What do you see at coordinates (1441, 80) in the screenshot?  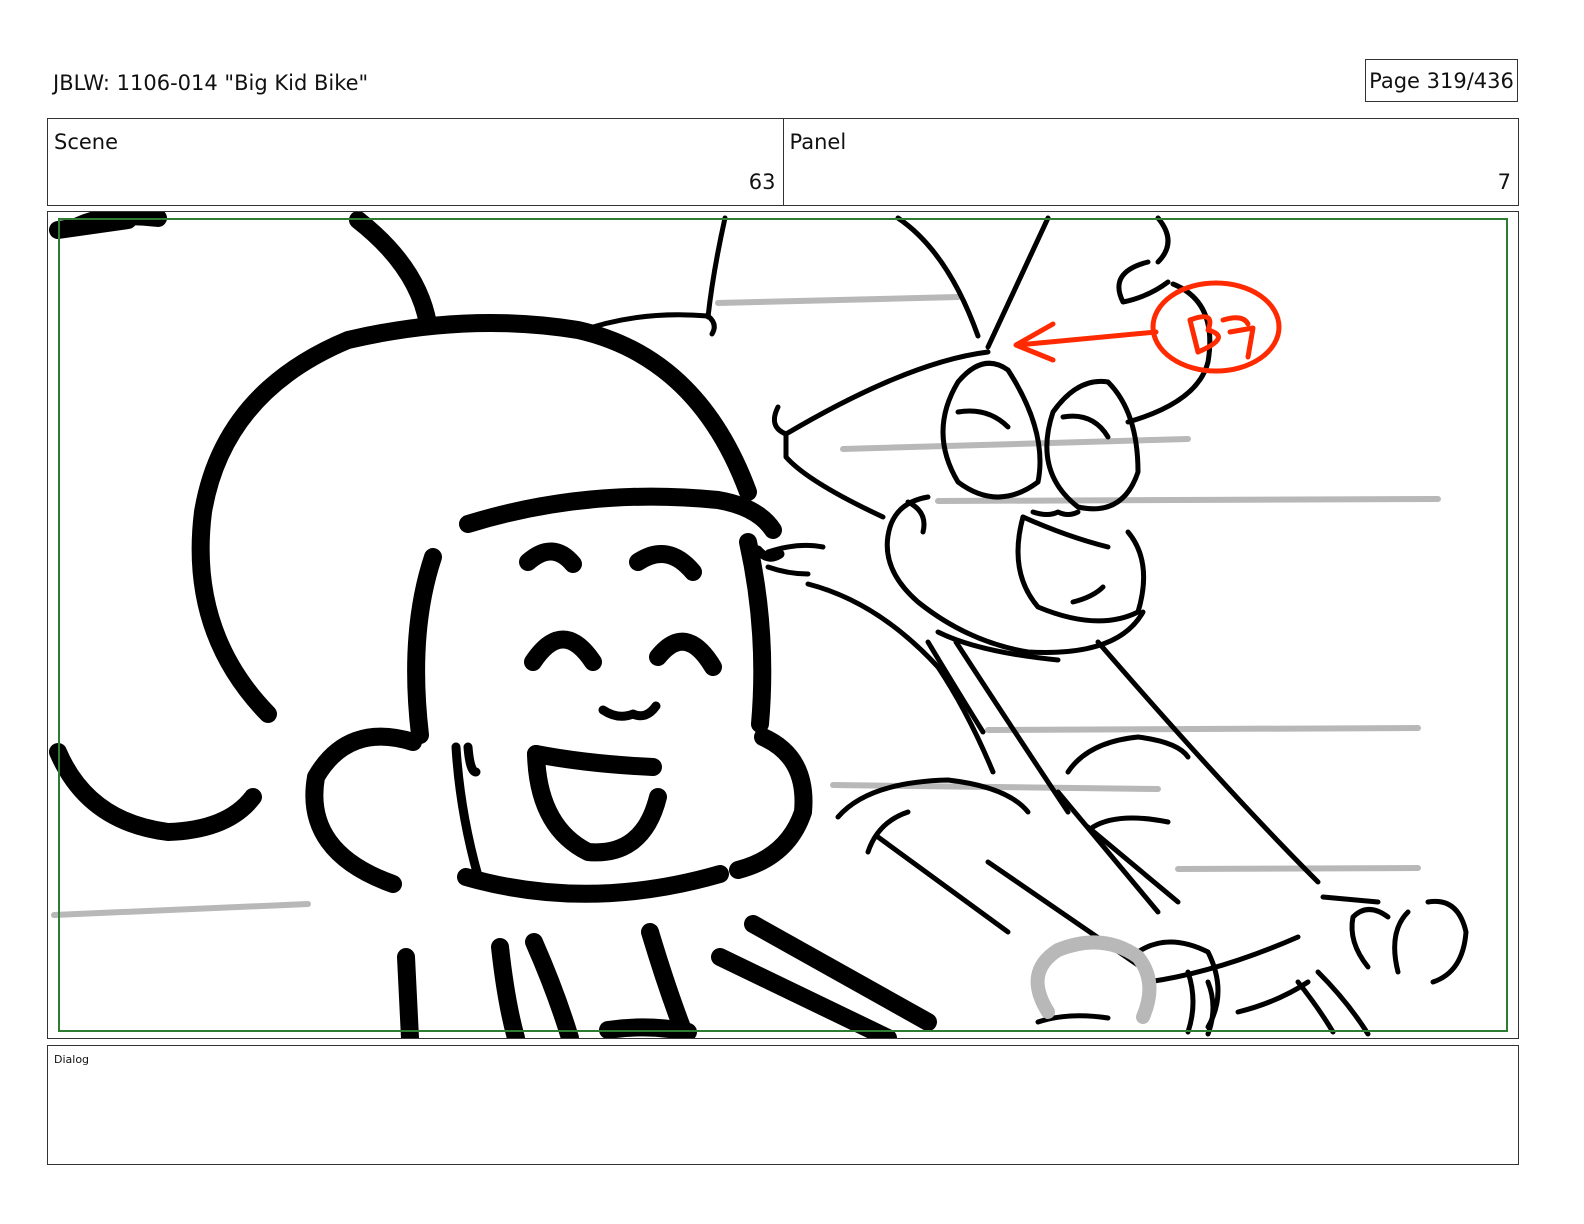 I see `page-indicator: Page 319/436` at bounding box center [1441, 80].